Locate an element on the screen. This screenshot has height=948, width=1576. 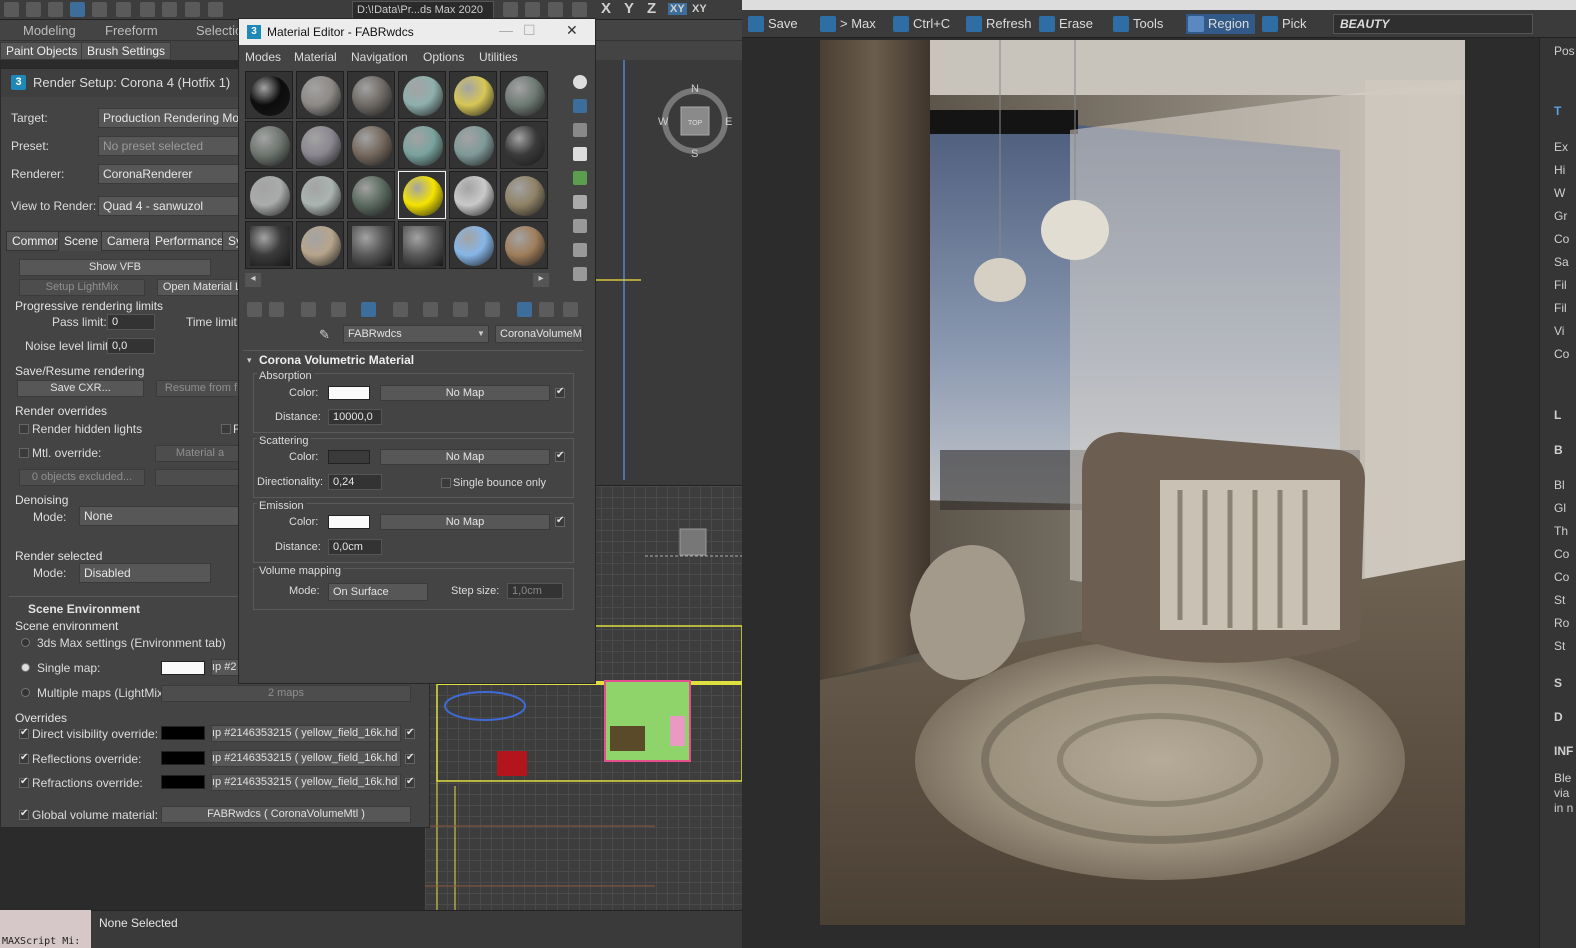
scattering-color-swatch is located at coordinates (349, 457).